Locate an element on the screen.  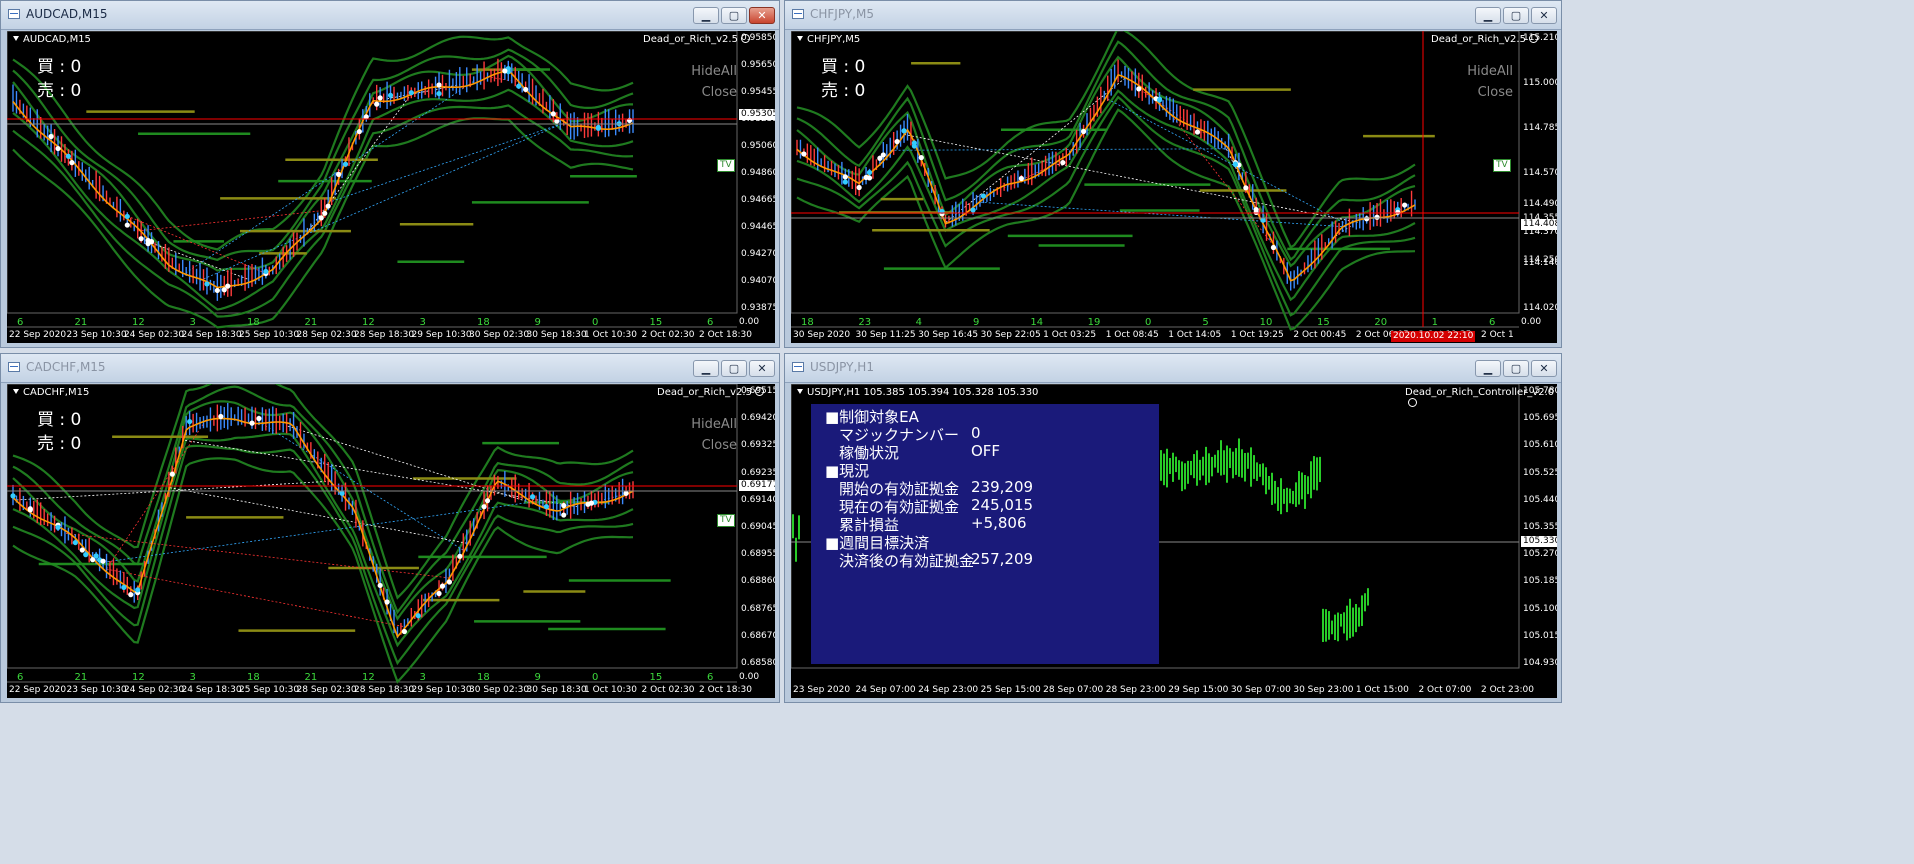
current-equity-value: 245,015 is located at coordinates (1002, 505).